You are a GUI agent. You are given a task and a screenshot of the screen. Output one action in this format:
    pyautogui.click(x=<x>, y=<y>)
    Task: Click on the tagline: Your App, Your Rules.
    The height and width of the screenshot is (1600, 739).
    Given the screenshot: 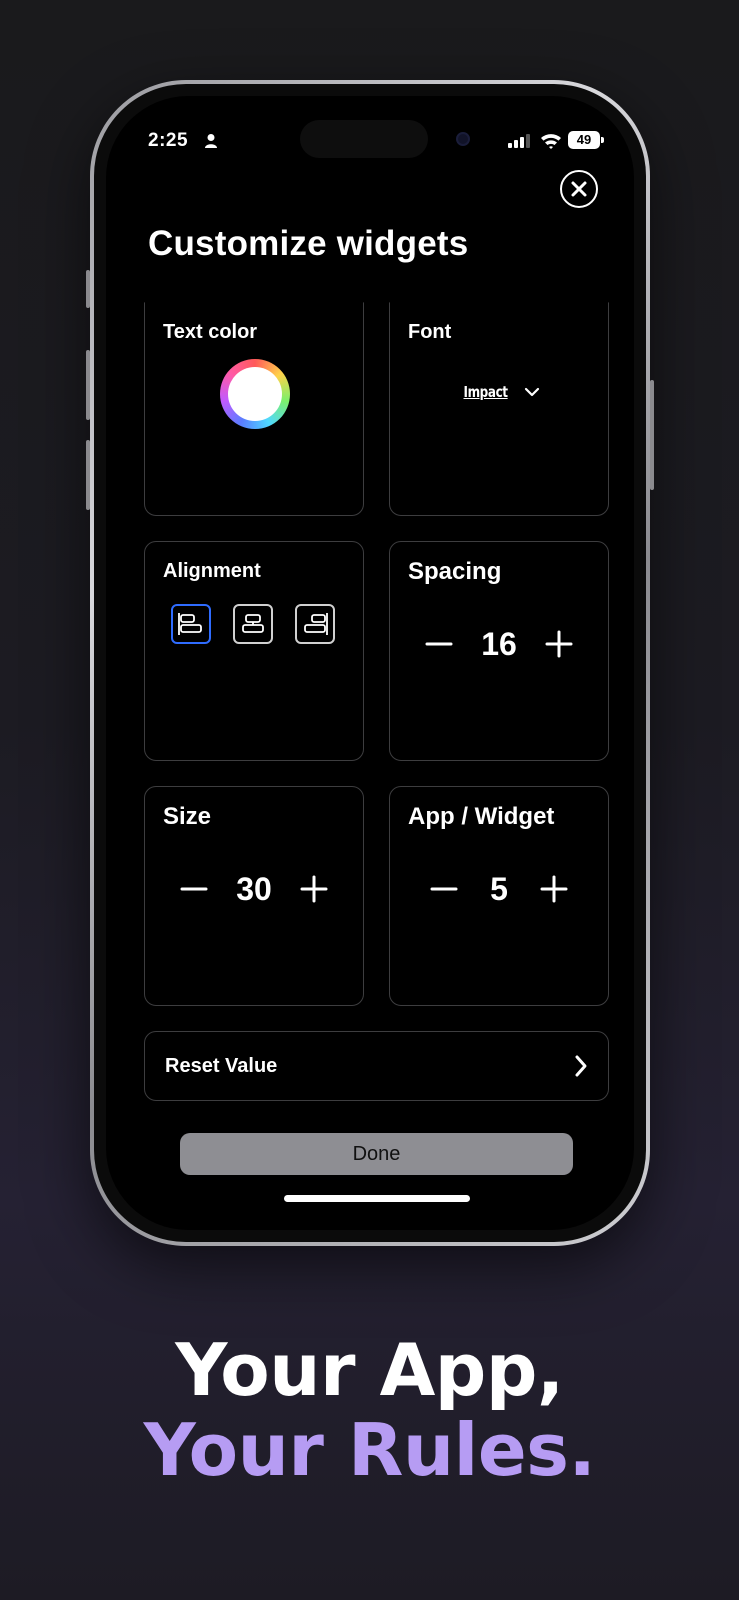 What is the action you would take?
    pyautogui.click(x=369, y=1410)
    